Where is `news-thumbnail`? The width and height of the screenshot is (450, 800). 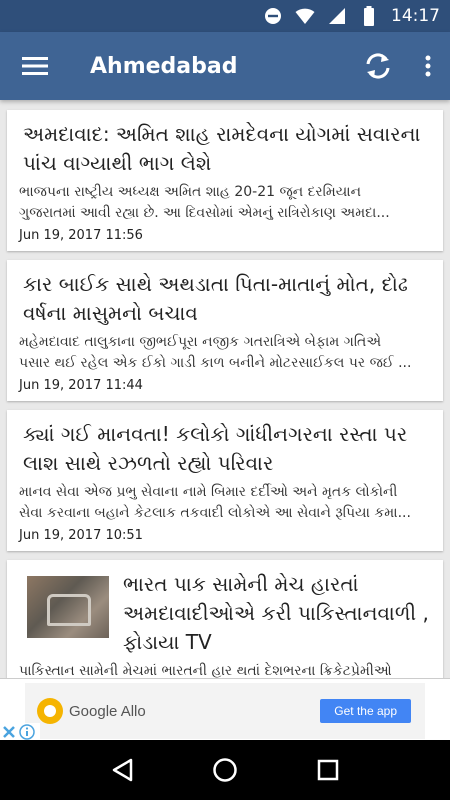 news-thumbnail is located at coordinates (68, 607).